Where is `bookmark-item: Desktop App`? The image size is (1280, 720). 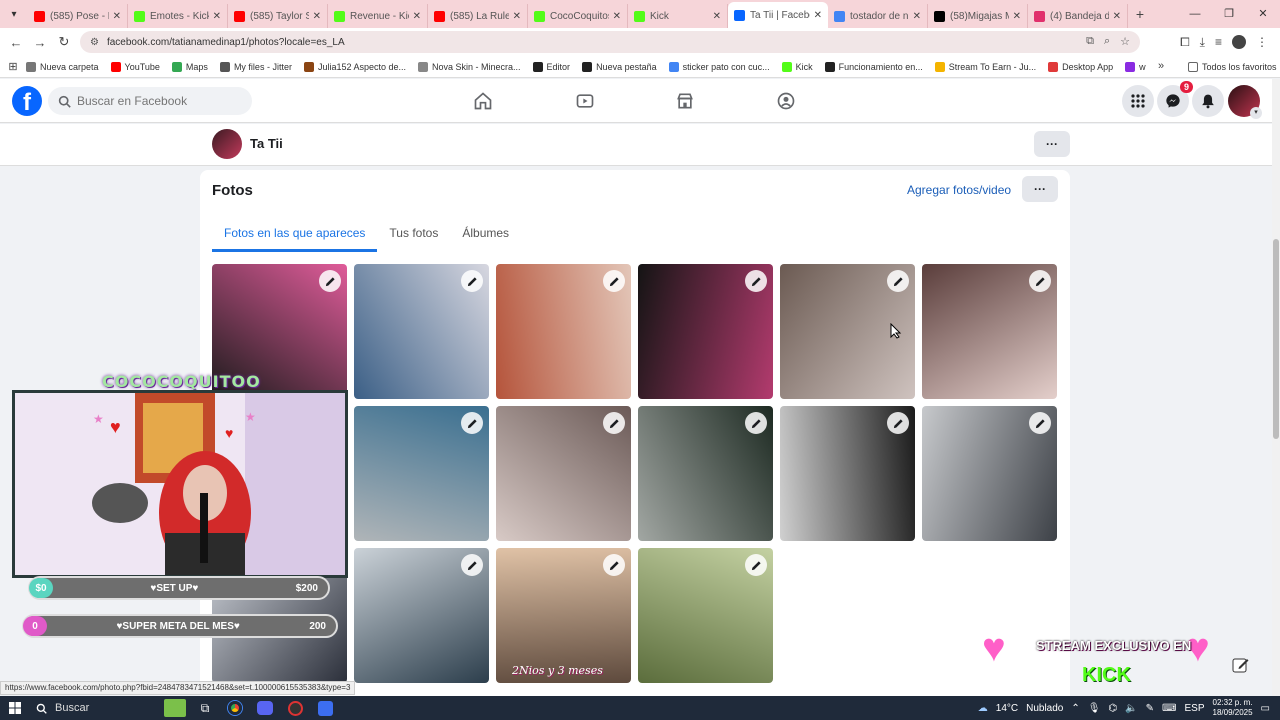
bookmark-item: Desktop App is located at coordinates (1080, 66).